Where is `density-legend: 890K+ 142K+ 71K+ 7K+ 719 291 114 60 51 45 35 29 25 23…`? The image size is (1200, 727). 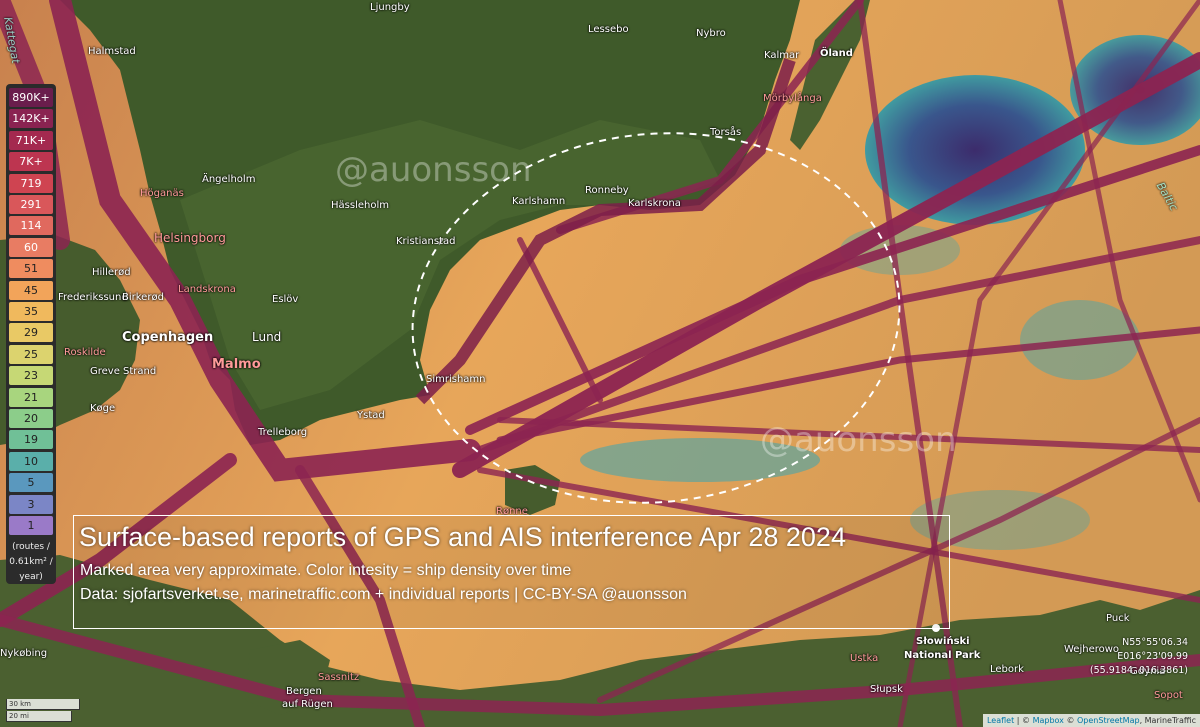 density-legend: 890K+ 142K+ 71K+ 7K+ 719 291 114 60 51 45 35 29 25 23… is located at coordinates (31, 334).